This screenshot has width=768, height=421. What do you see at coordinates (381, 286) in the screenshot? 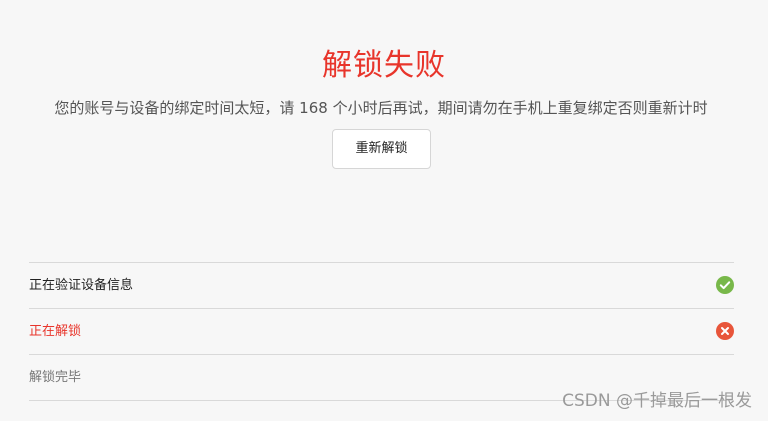
I see `step-verify-device: 正在验证设备信息` at bounding box center [381, 286].